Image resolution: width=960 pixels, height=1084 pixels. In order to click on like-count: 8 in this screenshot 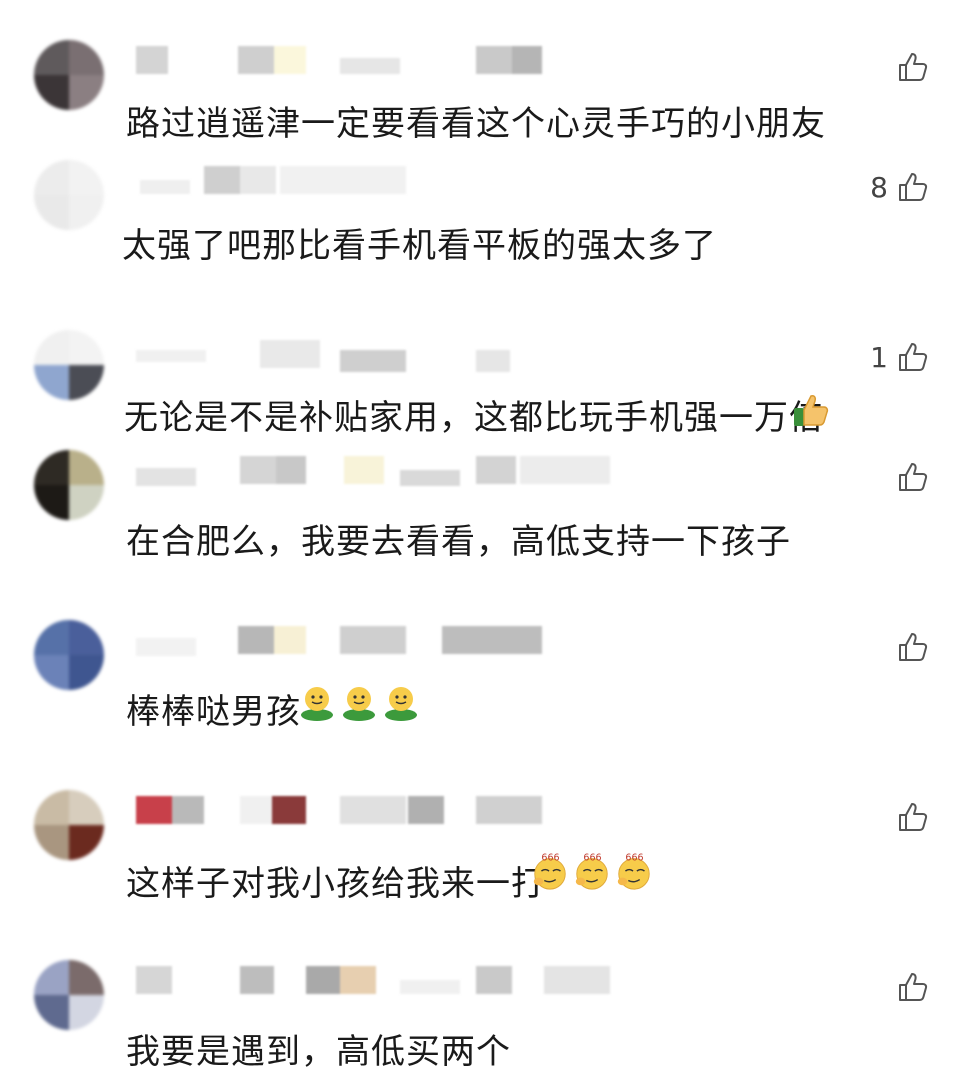, I will do `click(879, 187)`.